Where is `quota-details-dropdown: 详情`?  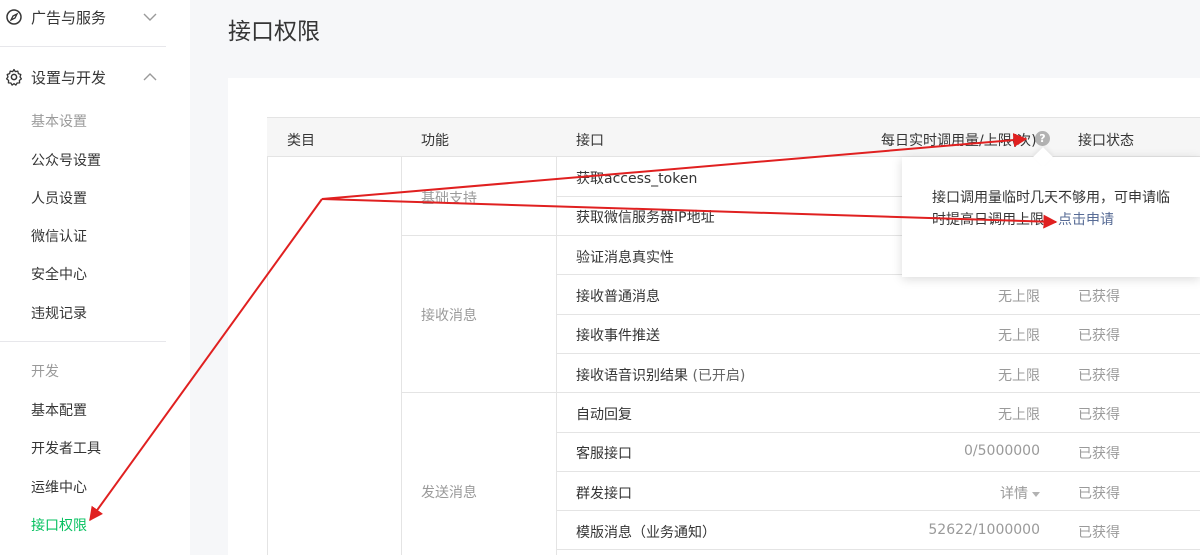
quota-details-dropdown: 详情 is located at coordinates (1020, 493).